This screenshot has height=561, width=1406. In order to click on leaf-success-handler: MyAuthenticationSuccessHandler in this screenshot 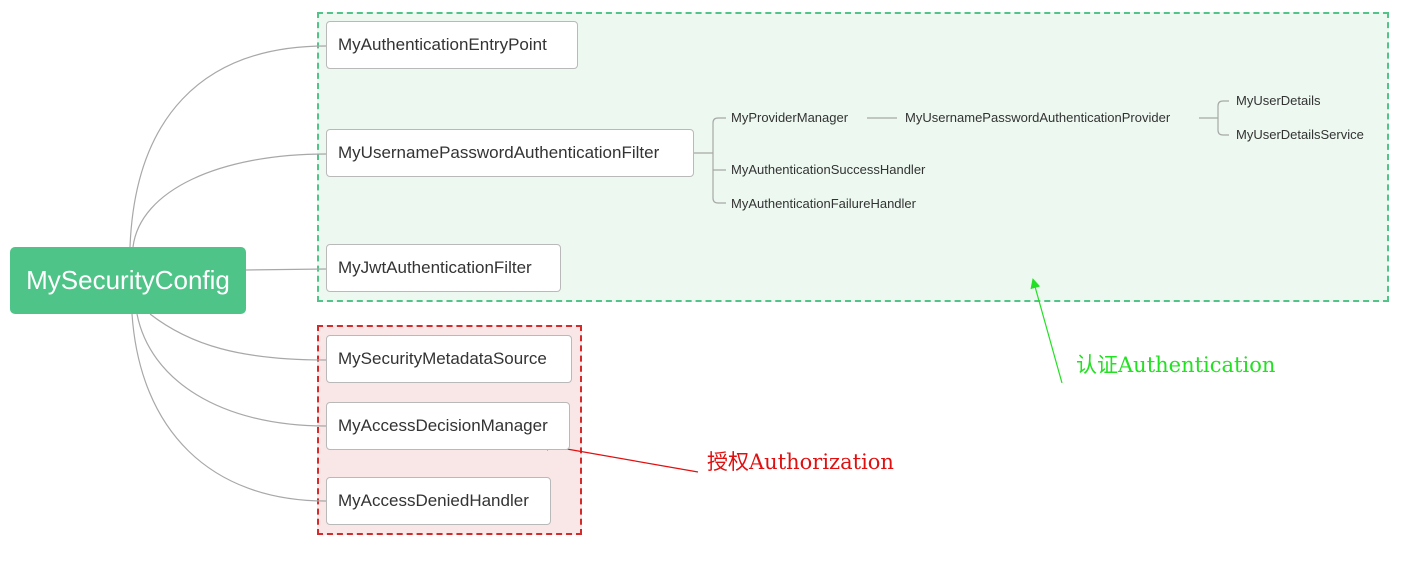, I will do `click(828, 170)`.